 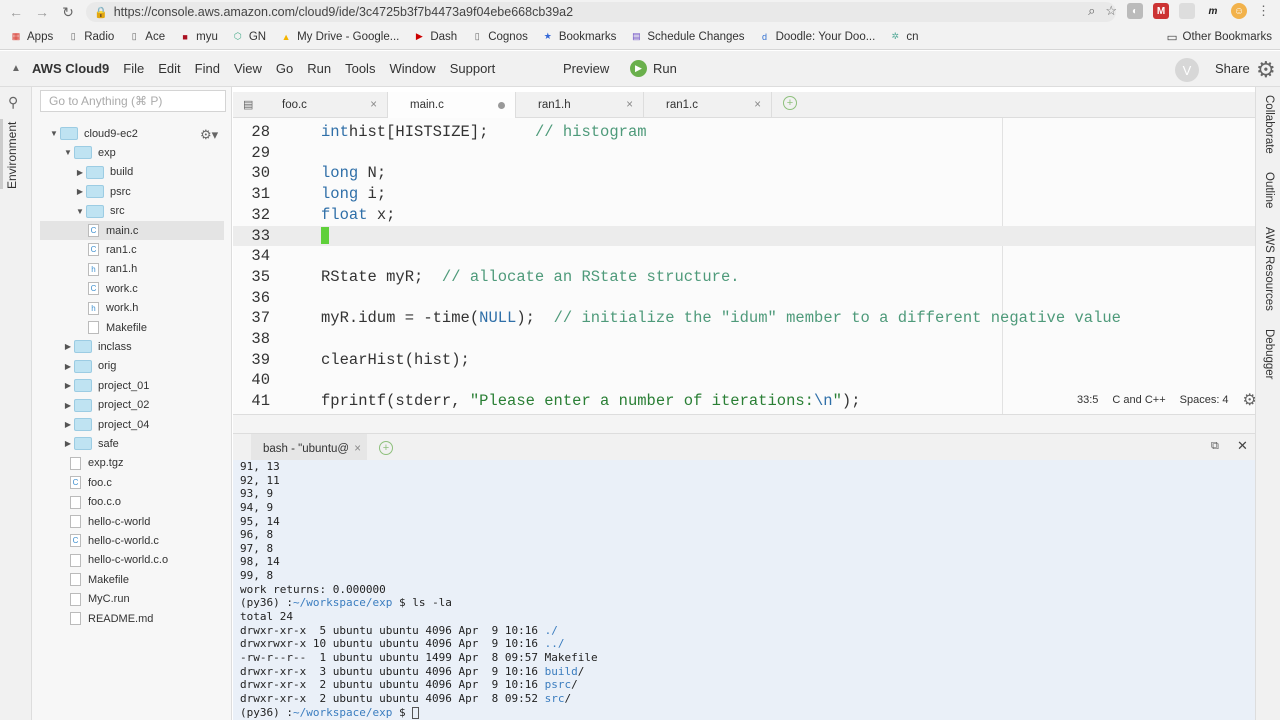 What do you see at coordinates (579, 37) in the screenshot?
I see `bookmark-8: ★ Bookmarks` at bounding box center [579, 37].